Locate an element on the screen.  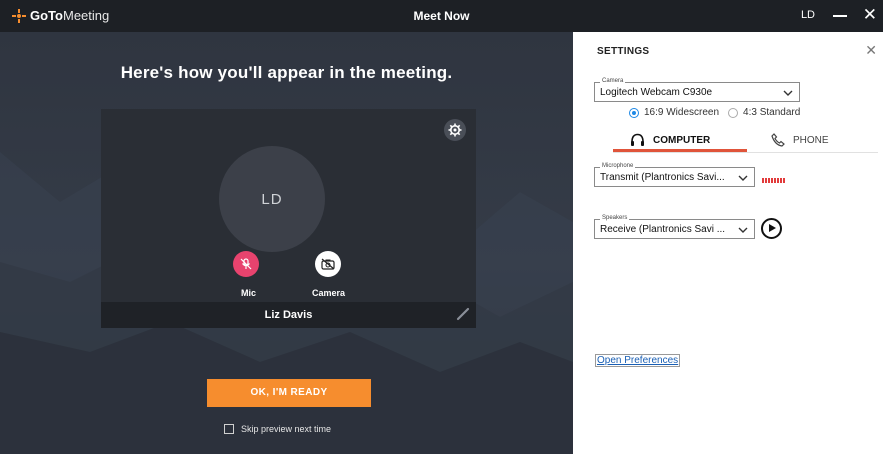
camera-value: Logitech Webcam C930e is located at coordinates (656, 92).